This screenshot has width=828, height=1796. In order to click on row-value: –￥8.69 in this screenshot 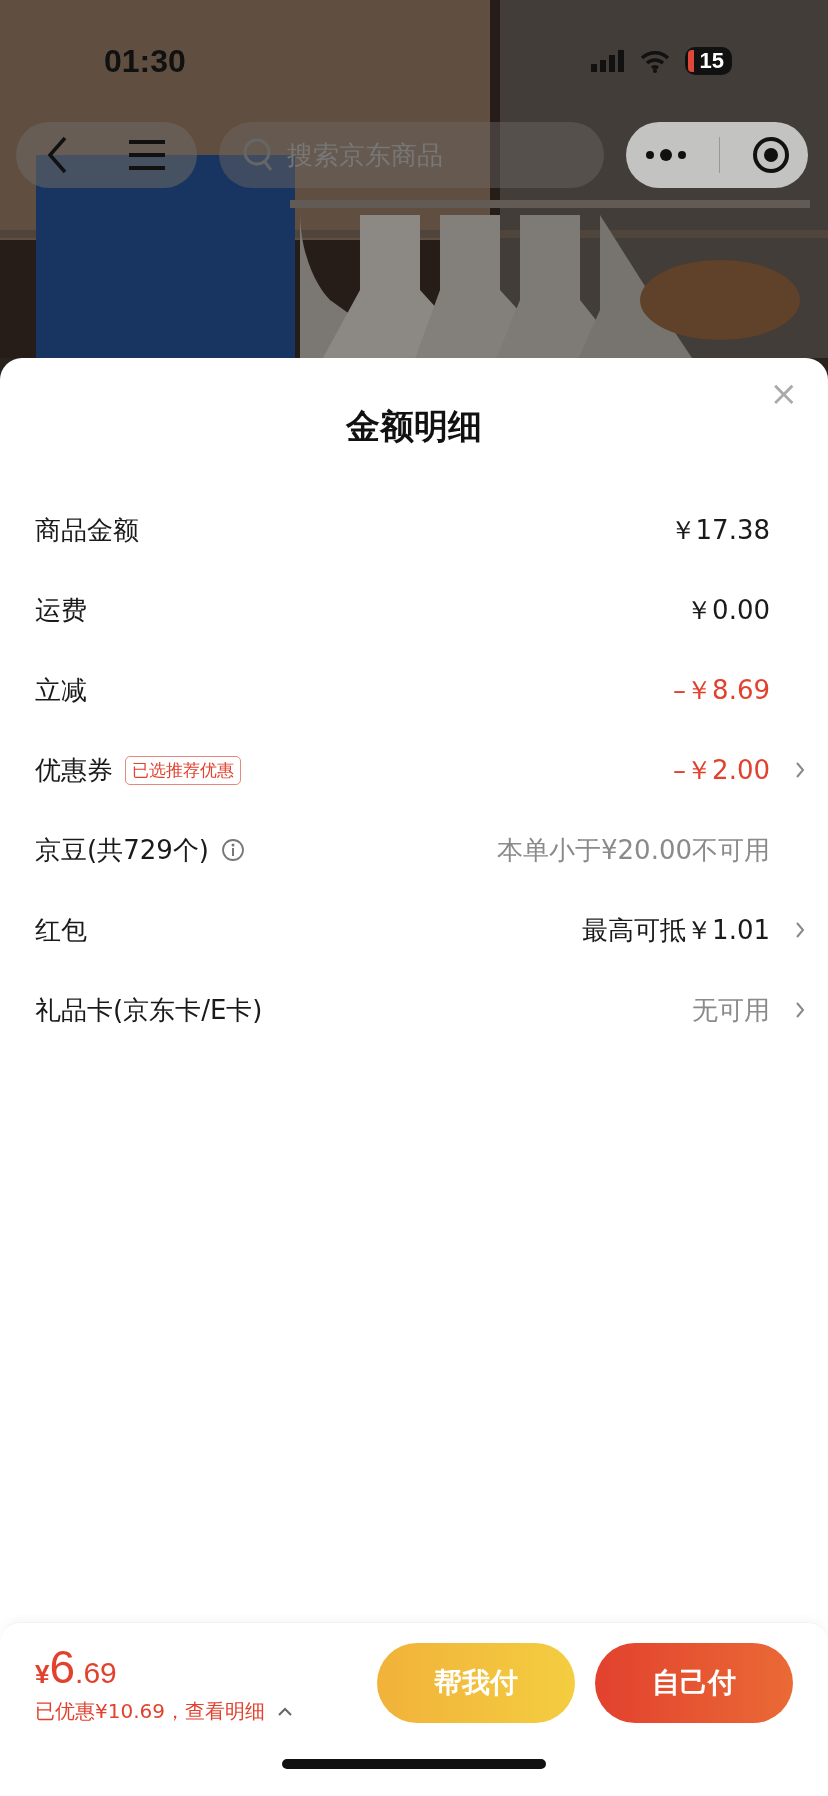, I will do `click(721, 690)`.